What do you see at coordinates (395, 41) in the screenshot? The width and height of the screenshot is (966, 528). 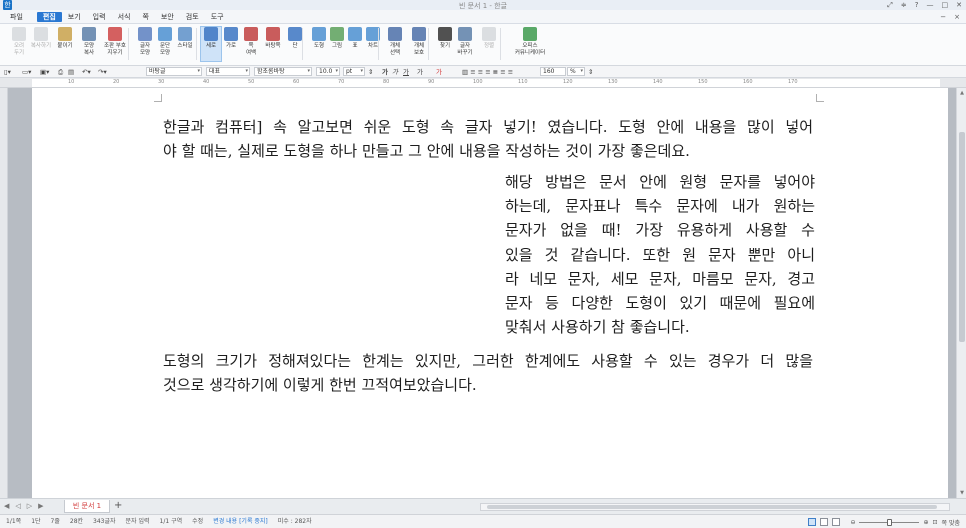 I see `ribbon-button-select-object: 개체 선택` at bounding box center [395, 41].